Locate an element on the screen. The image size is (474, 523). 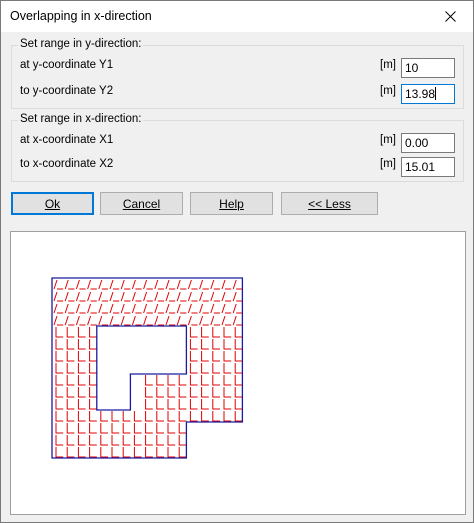
cancel-button: Cancel is located at coordinates (141, 203).